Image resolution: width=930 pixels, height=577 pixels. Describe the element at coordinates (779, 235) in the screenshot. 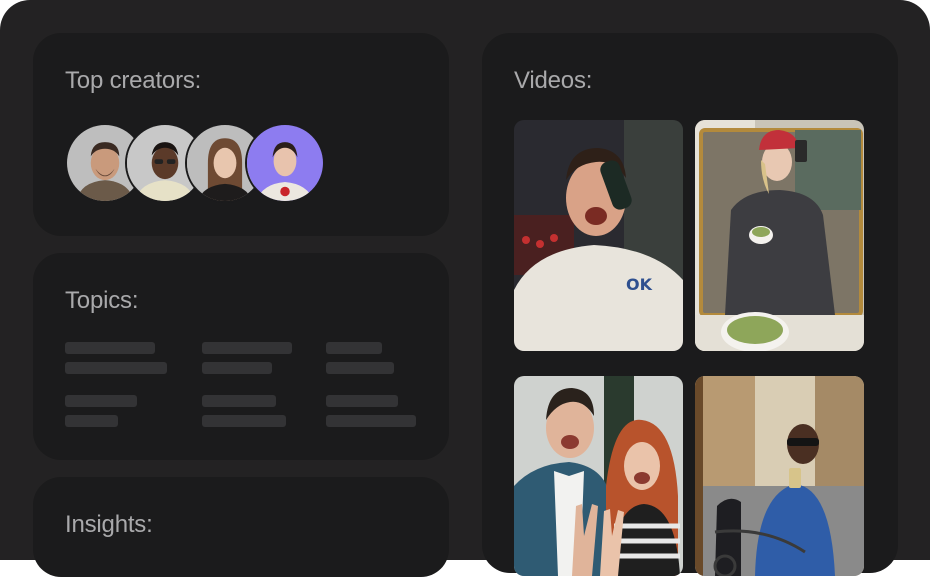

I see `video-thumbnail-mirror-selfie` at that location.